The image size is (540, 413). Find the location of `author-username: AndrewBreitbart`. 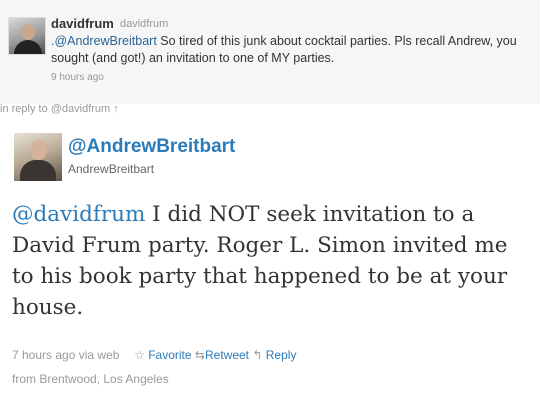

author-username: AndrewBreitbart is located at coordinates (111, 169).